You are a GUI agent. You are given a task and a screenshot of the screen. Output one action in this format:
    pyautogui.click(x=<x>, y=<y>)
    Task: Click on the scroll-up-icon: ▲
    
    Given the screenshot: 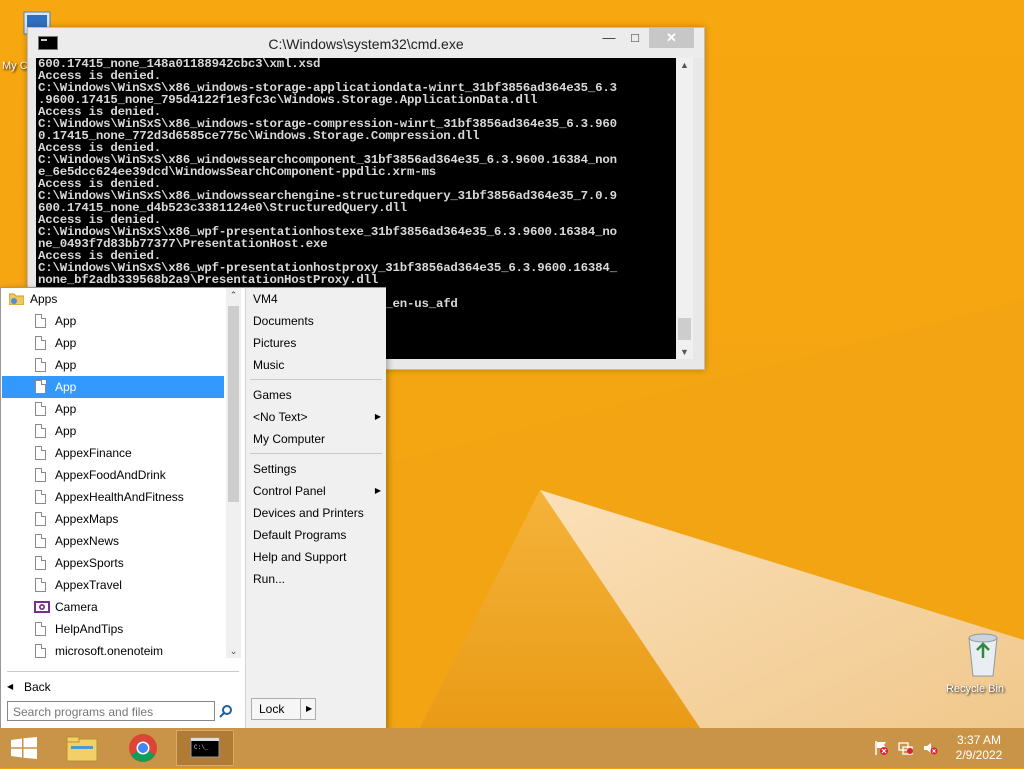 What is the action you would take?
    pyautogui.click(x=684, y=65)
    